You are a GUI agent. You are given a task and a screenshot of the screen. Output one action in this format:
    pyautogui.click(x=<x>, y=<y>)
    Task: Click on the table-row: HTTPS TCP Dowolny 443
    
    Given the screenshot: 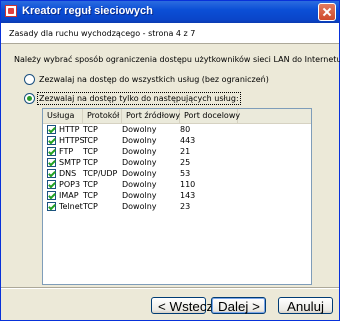 What is the action you would take?
    pyautogui.click(x=177, y=141)
    